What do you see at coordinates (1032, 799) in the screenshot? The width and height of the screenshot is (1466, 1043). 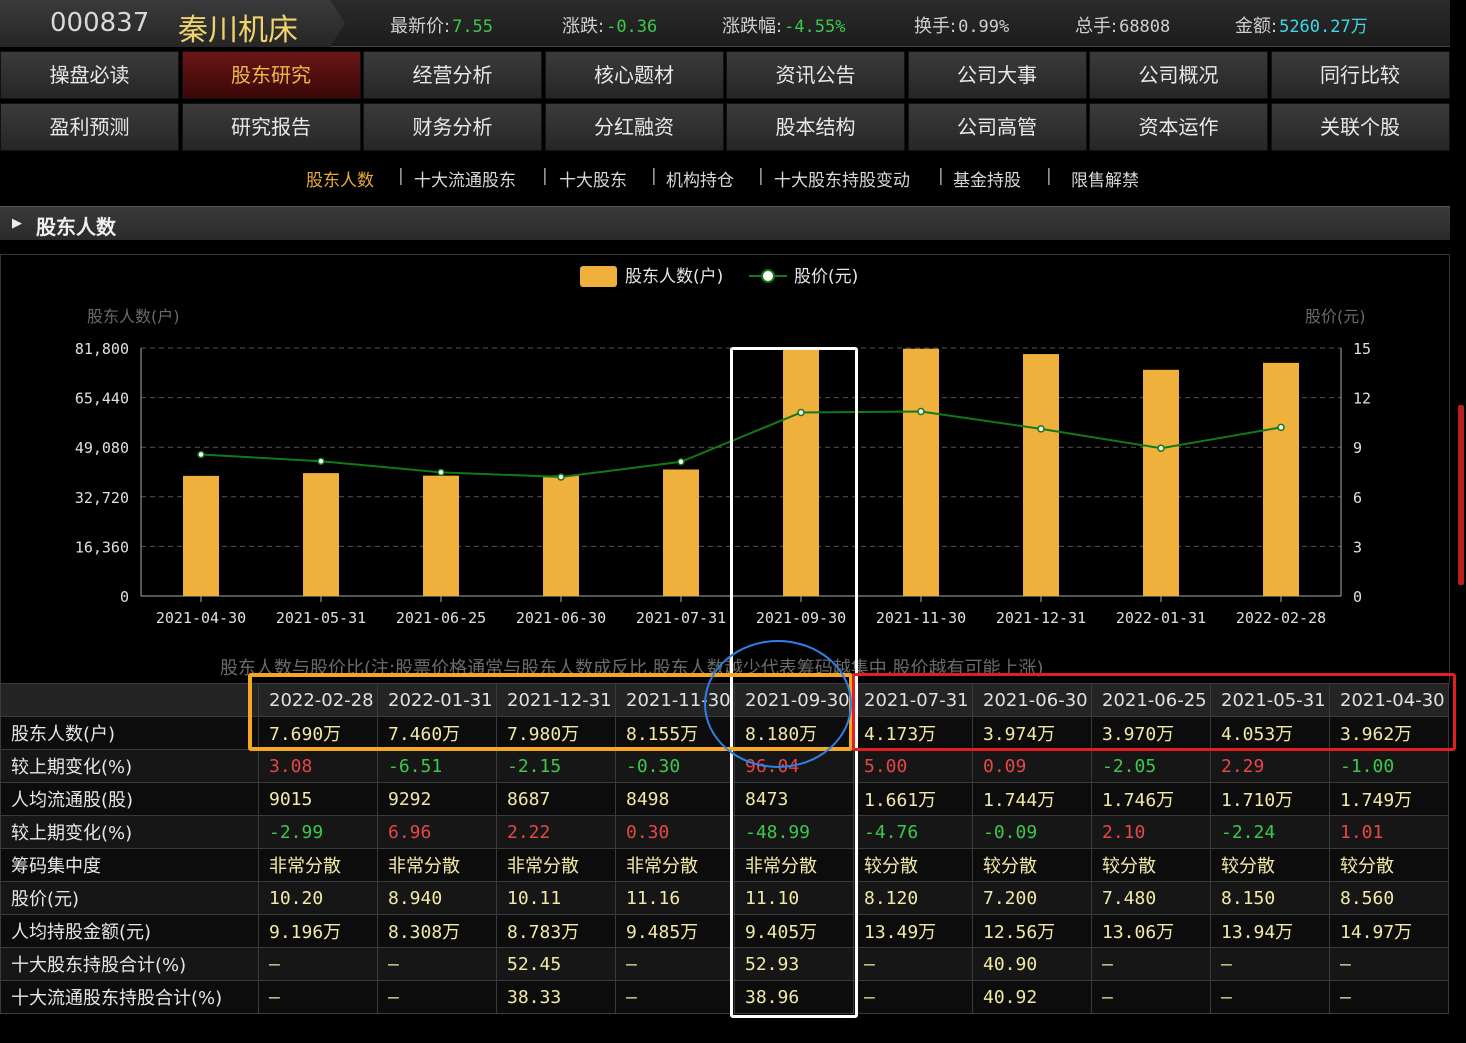 I see `table-cell: 1.744万` at bounding box center [1032, 799].